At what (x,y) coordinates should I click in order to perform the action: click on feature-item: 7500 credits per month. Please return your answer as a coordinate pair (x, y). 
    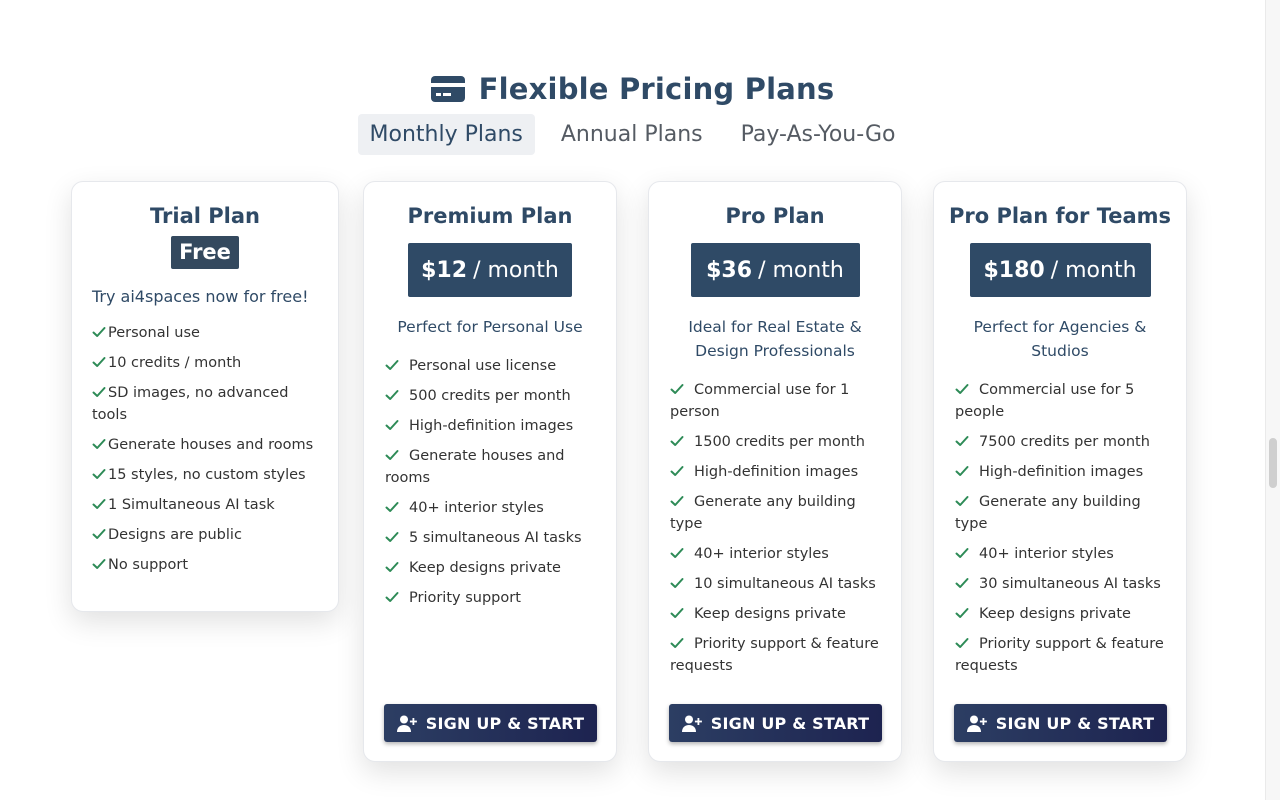
    Looking at the image, I should click on (1061, 442).